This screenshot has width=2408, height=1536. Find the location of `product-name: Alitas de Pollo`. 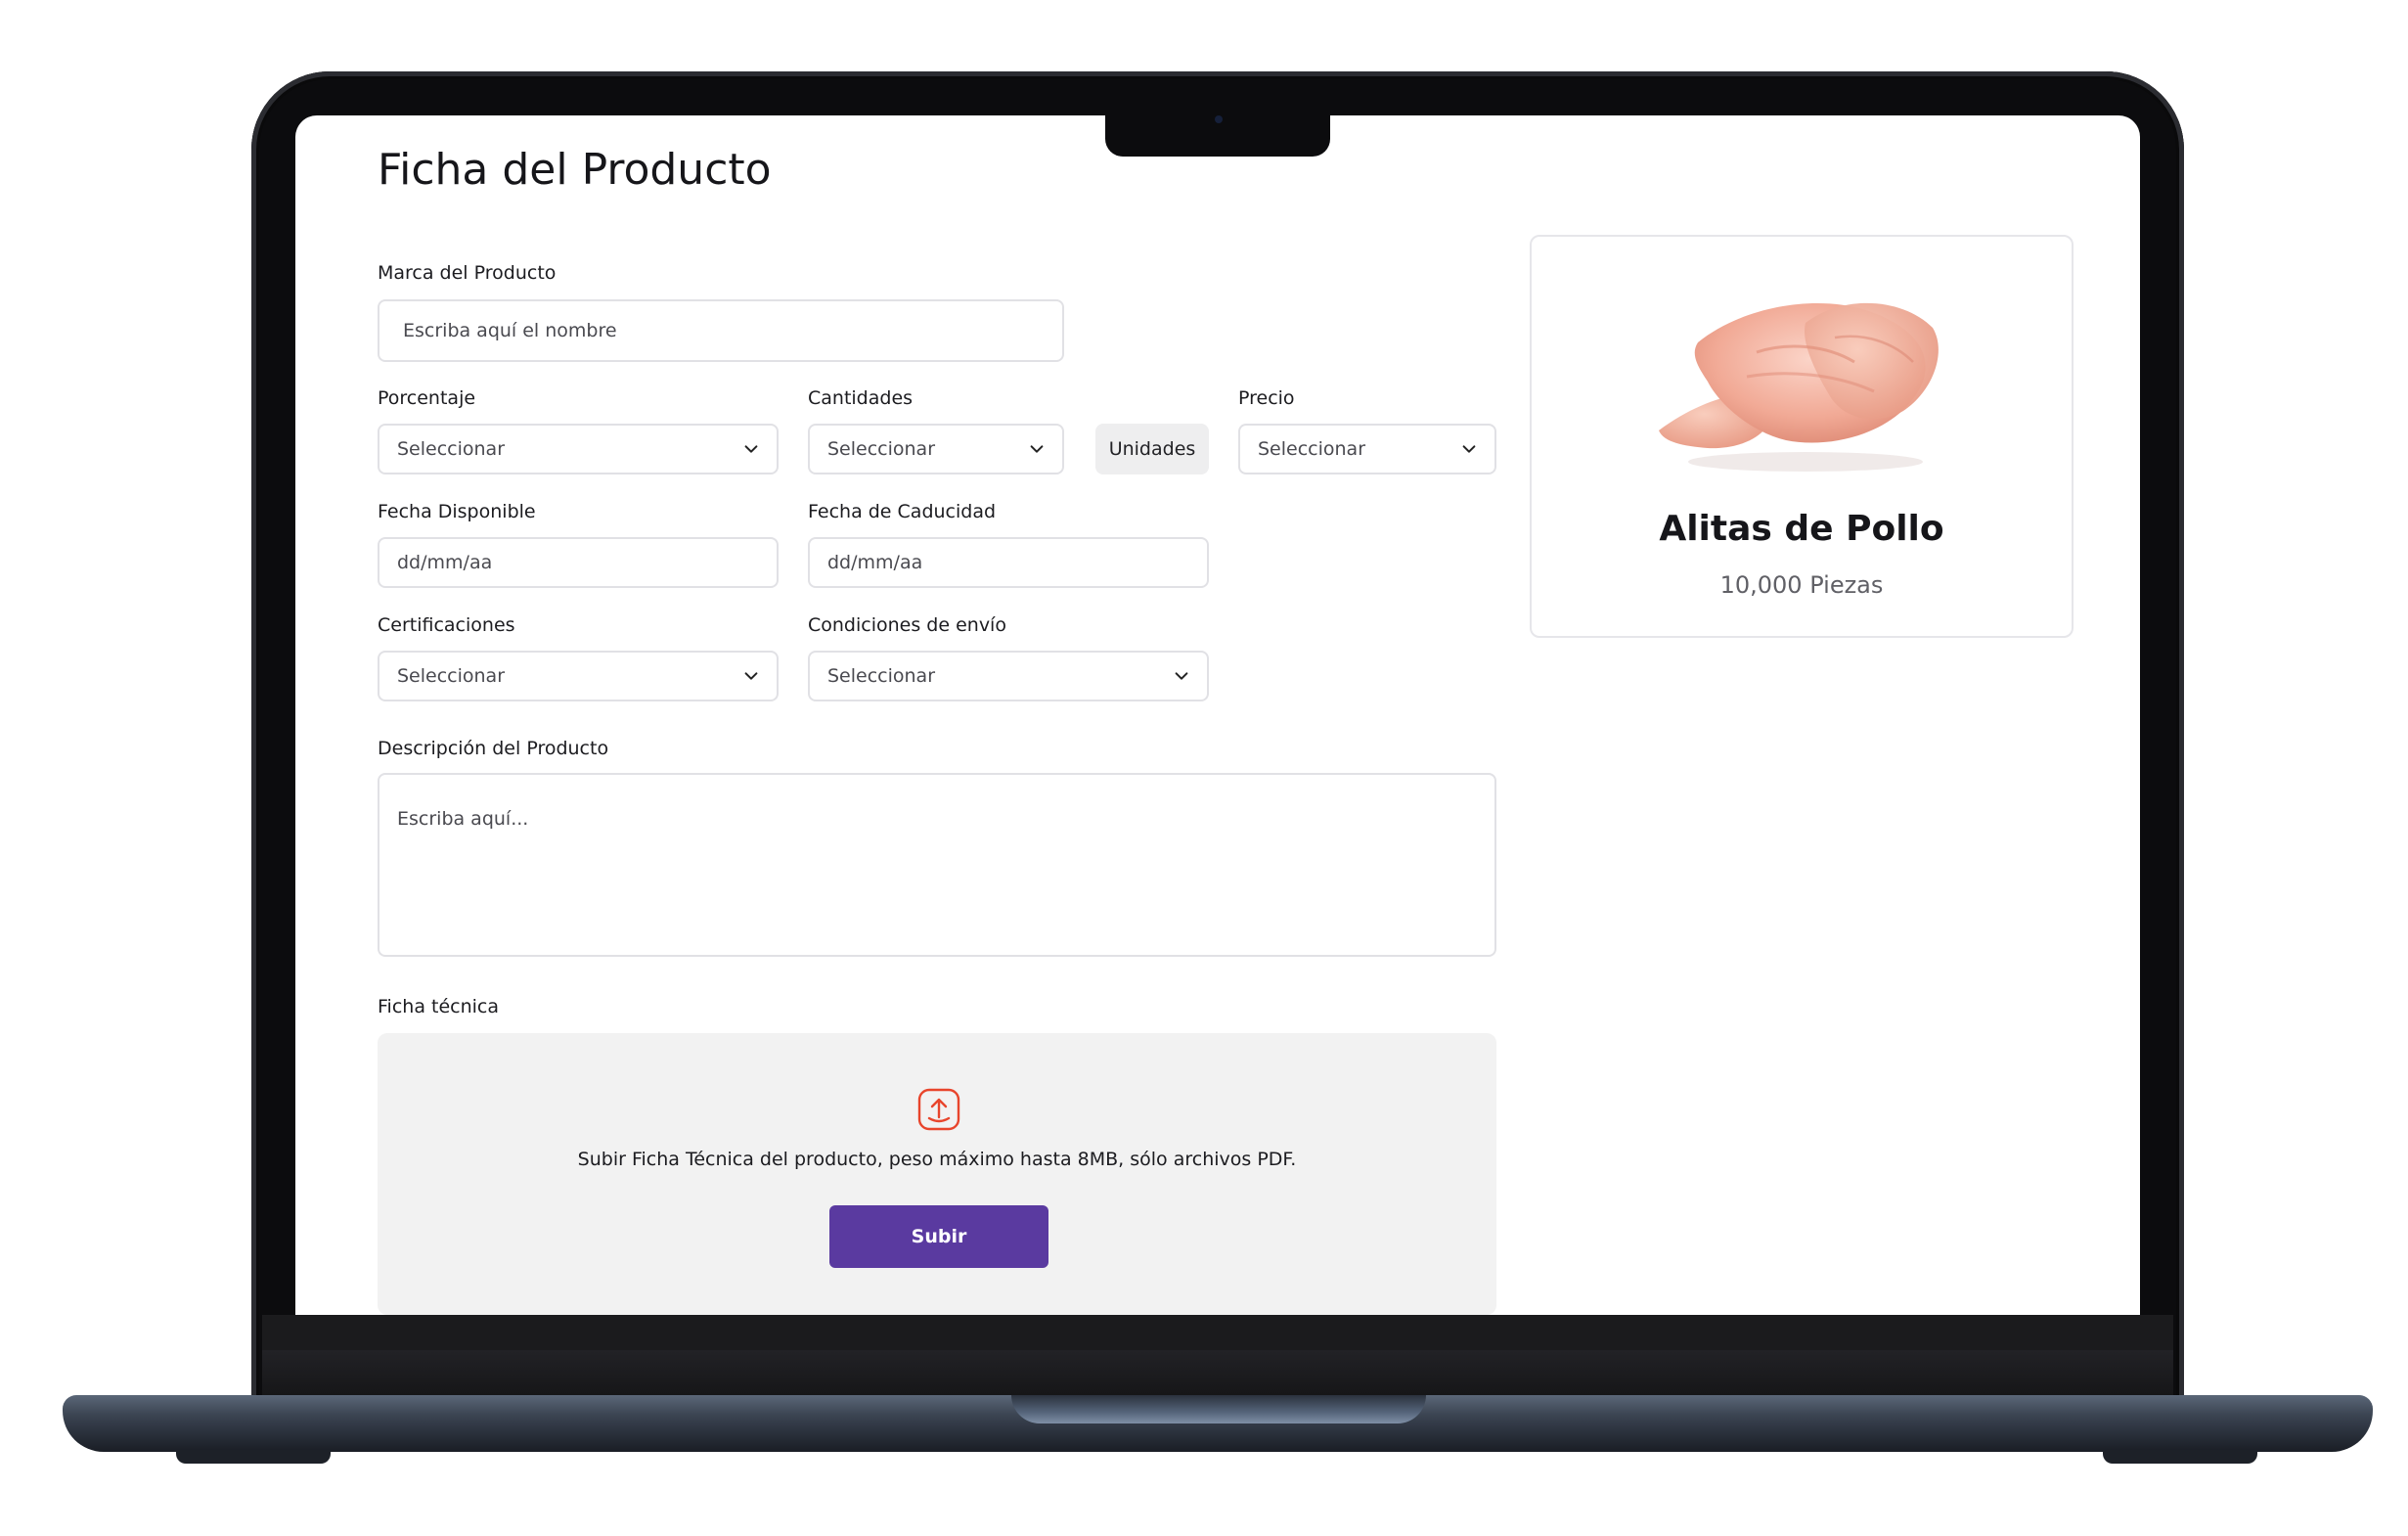

product-name: Alitas de Pollo is located at coordinates (1801, 529).